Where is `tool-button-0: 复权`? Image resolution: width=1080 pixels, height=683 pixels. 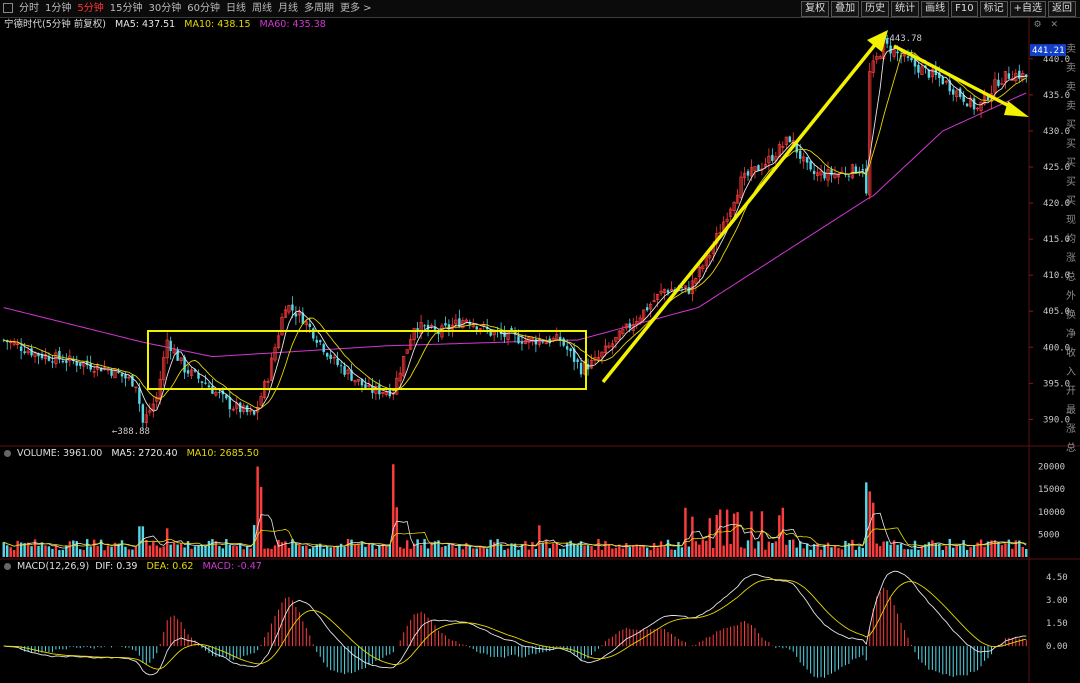 tool-button-0: 复权 is located at coordinates (815, 9).